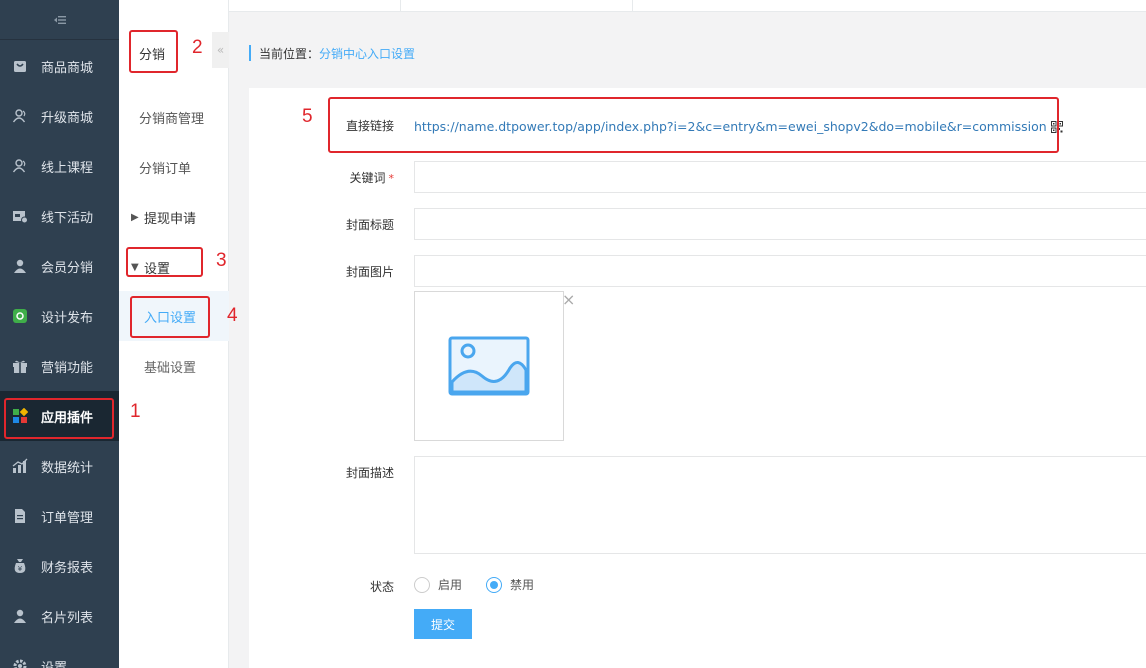 The width and height of the screenshot is (1146, 668). Describe the element at coordinates (67, 568) in the screenshot. I see `sidebar-item-label: 财务报表` at that location.